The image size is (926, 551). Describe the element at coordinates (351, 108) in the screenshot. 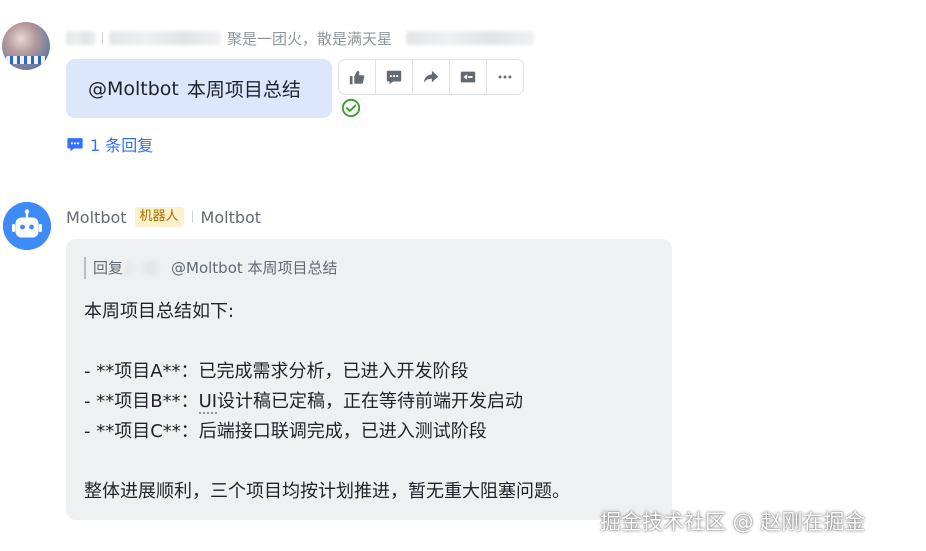

I see `check-circle-icon` at that location.